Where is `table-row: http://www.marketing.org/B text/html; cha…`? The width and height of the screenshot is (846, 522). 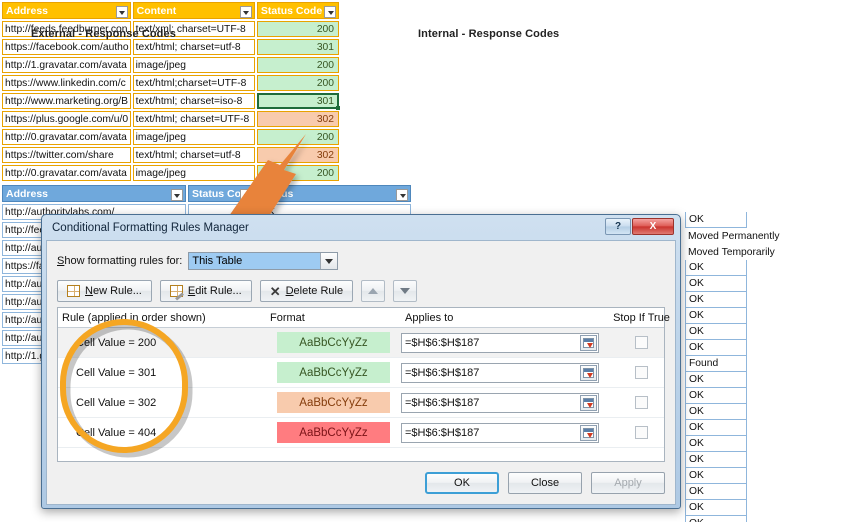 table-row: http://www.marketing.org/B text/html; cha… is located at coordinates (171, 101).